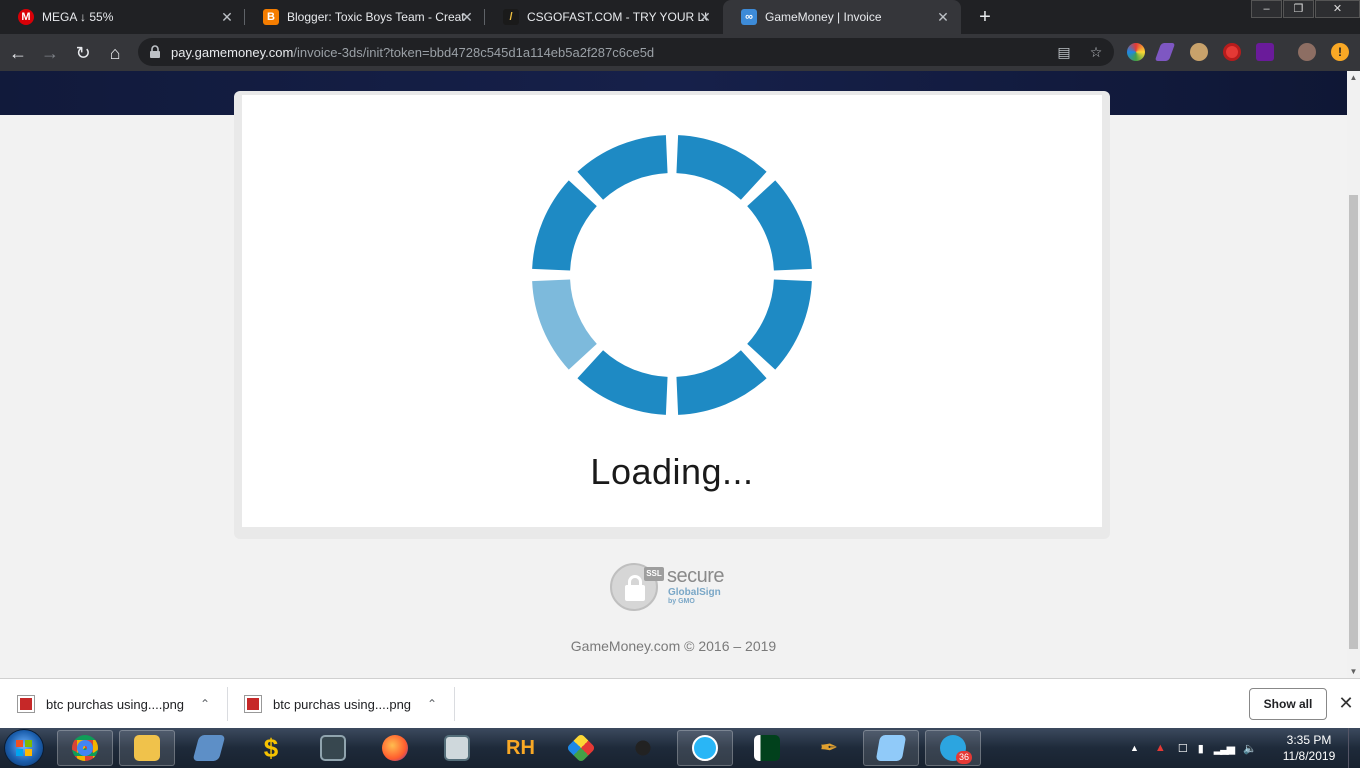 The width and height of the screenshot is (1360, 768). I want to click on seal-secure-text: secure, so click(696, 576).